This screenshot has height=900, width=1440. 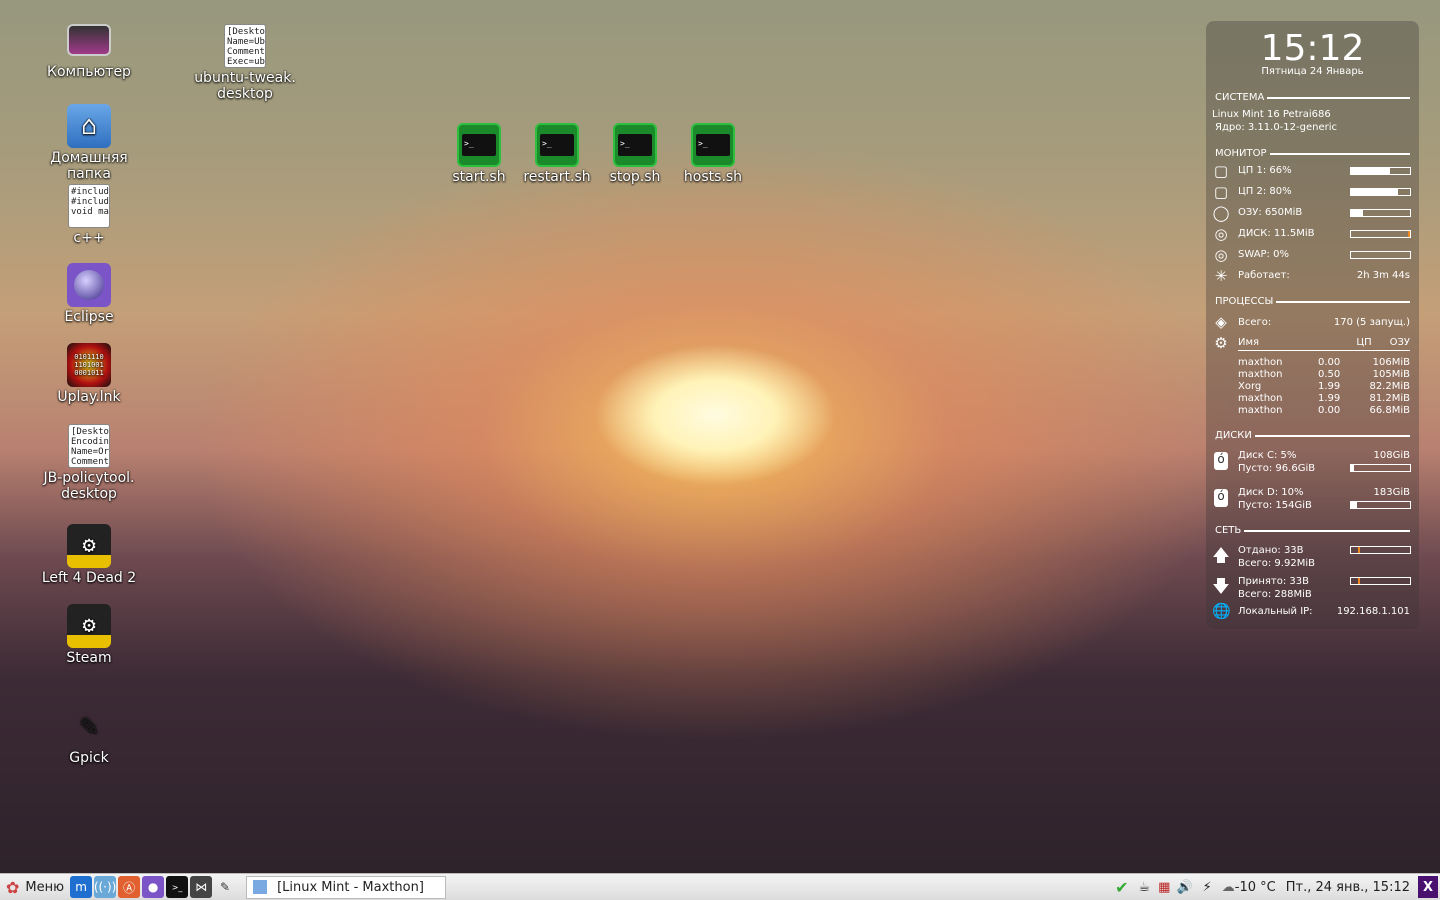 I want to click on caffeine-cup-icon: ☕, so click(x=1145, y=887).